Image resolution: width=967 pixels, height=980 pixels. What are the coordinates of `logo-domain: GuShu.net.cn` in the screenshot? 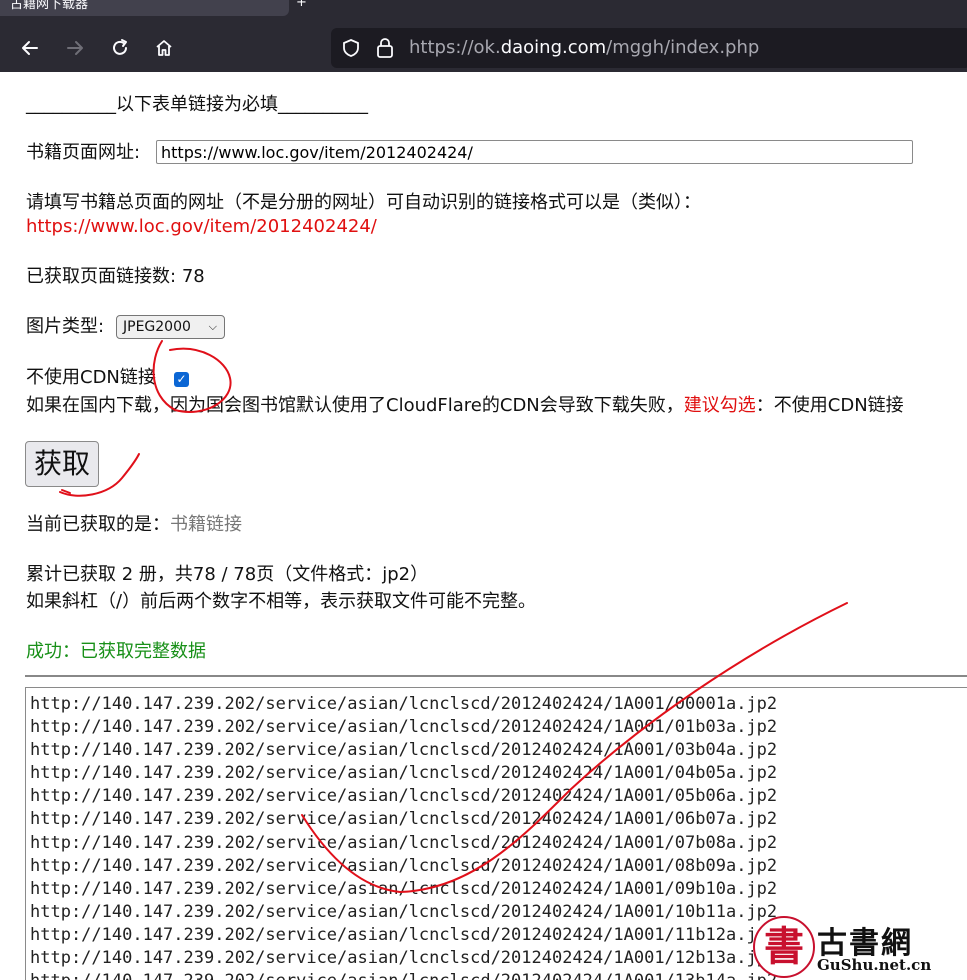 It's located at (874, 965).